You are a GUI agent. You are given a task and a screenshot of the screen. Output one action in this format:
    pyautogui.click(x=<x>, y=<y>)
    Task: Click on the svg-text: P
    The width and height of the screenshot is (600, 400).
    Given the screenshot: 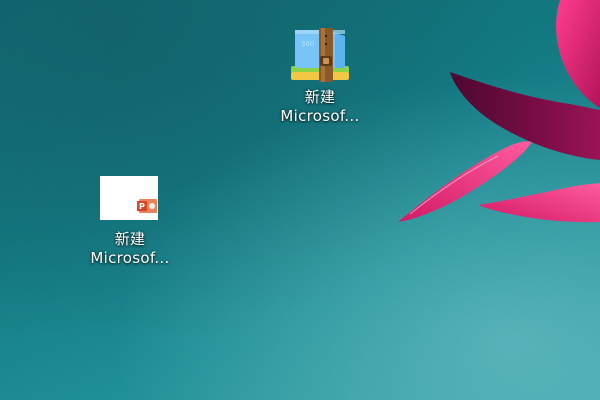 What is the action you would take?
    pyautogui.click(x=142, y=206)
    